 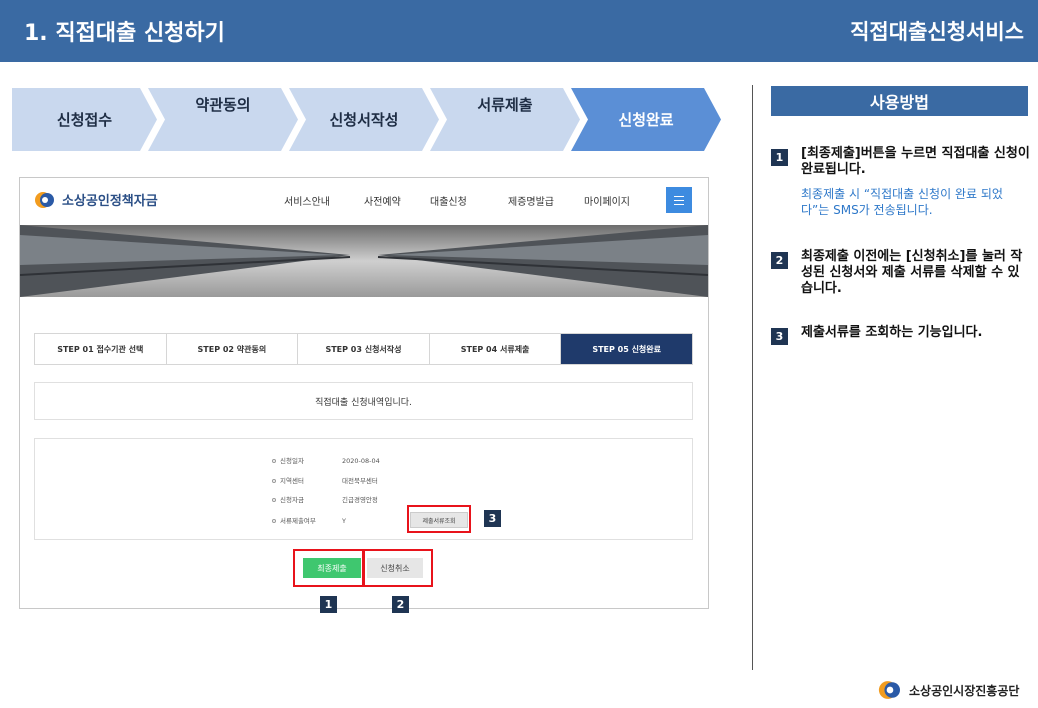 I want to click on info-box, so click(x=363, y=489).